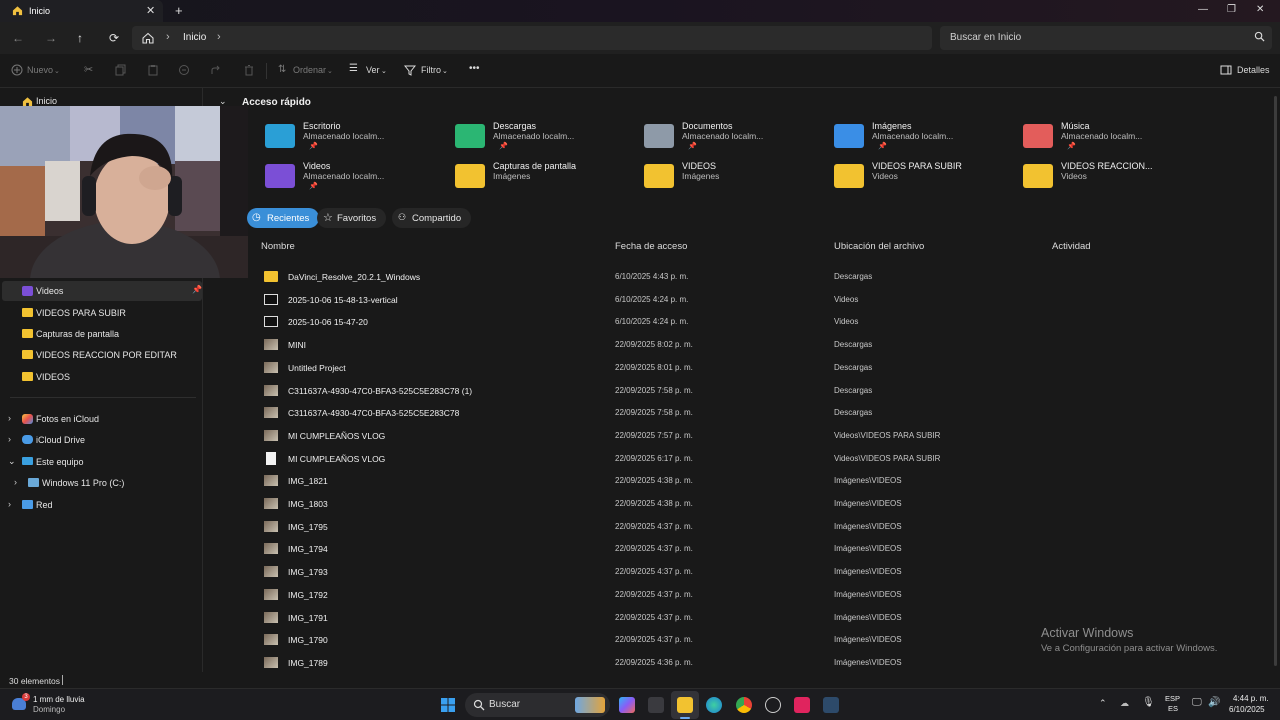 The image size is (1280, 720). I want to click on sidebar-item-videos-reaccion: VIDEOS REACCION POR EDITAR, so click(100, 355).